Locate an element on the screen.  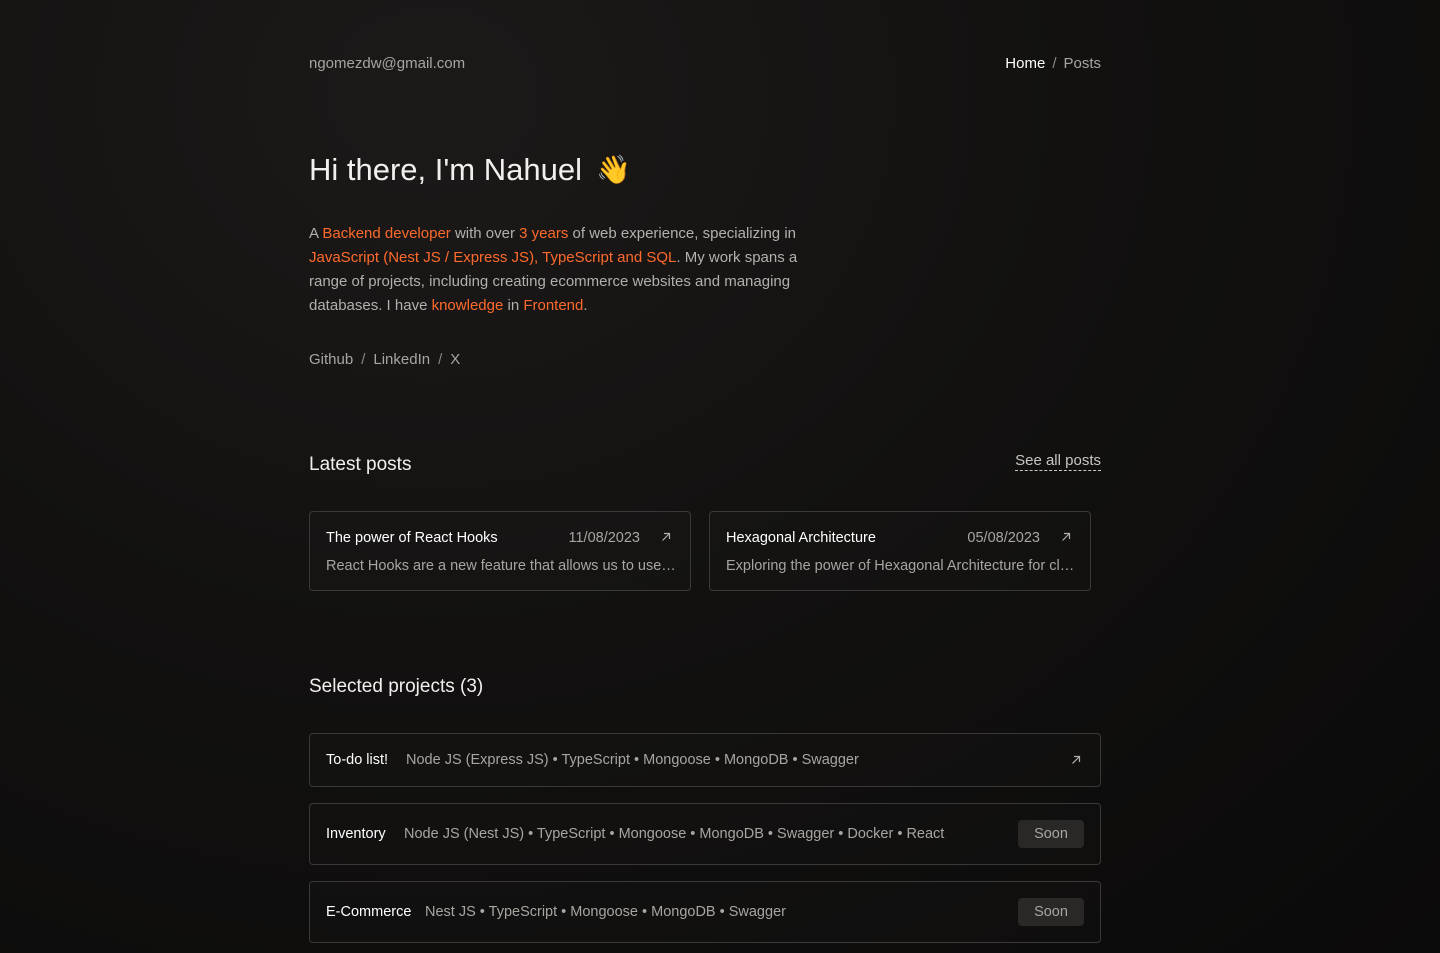
bio-text: A is located at coordinates (316, 233).